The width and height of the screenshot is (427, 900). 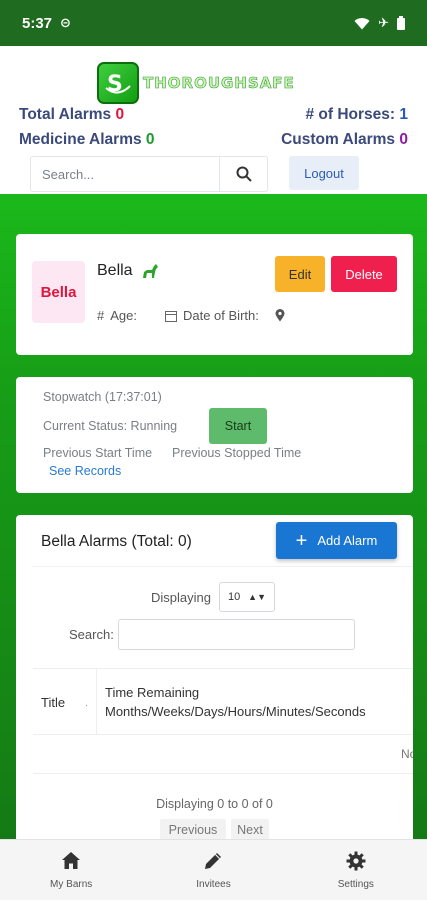 What do you see at coordinates (234, 597) in the screenshot?
I see `page-size-value: 10` at bounding box center [234, 597].